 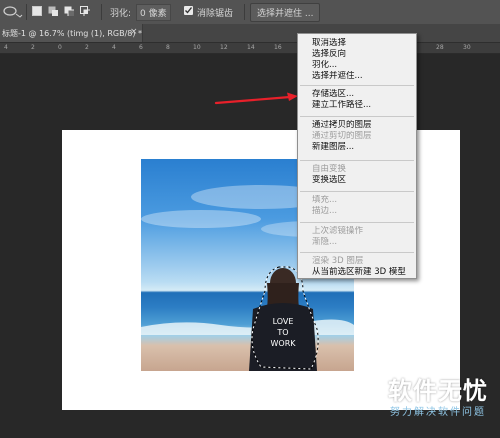 I want to click on menu-item-layer-via-cut: 通过剪切的图层, so click(x=342, y=136).